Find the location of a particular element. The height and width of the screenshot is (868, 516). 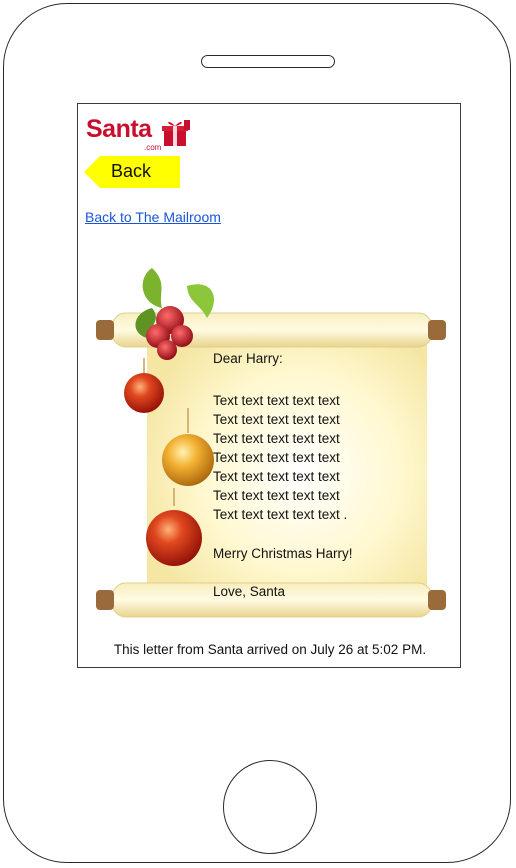

back-to-mailroom-link: Back to The Mailroom is located at coordinates (153, 217).